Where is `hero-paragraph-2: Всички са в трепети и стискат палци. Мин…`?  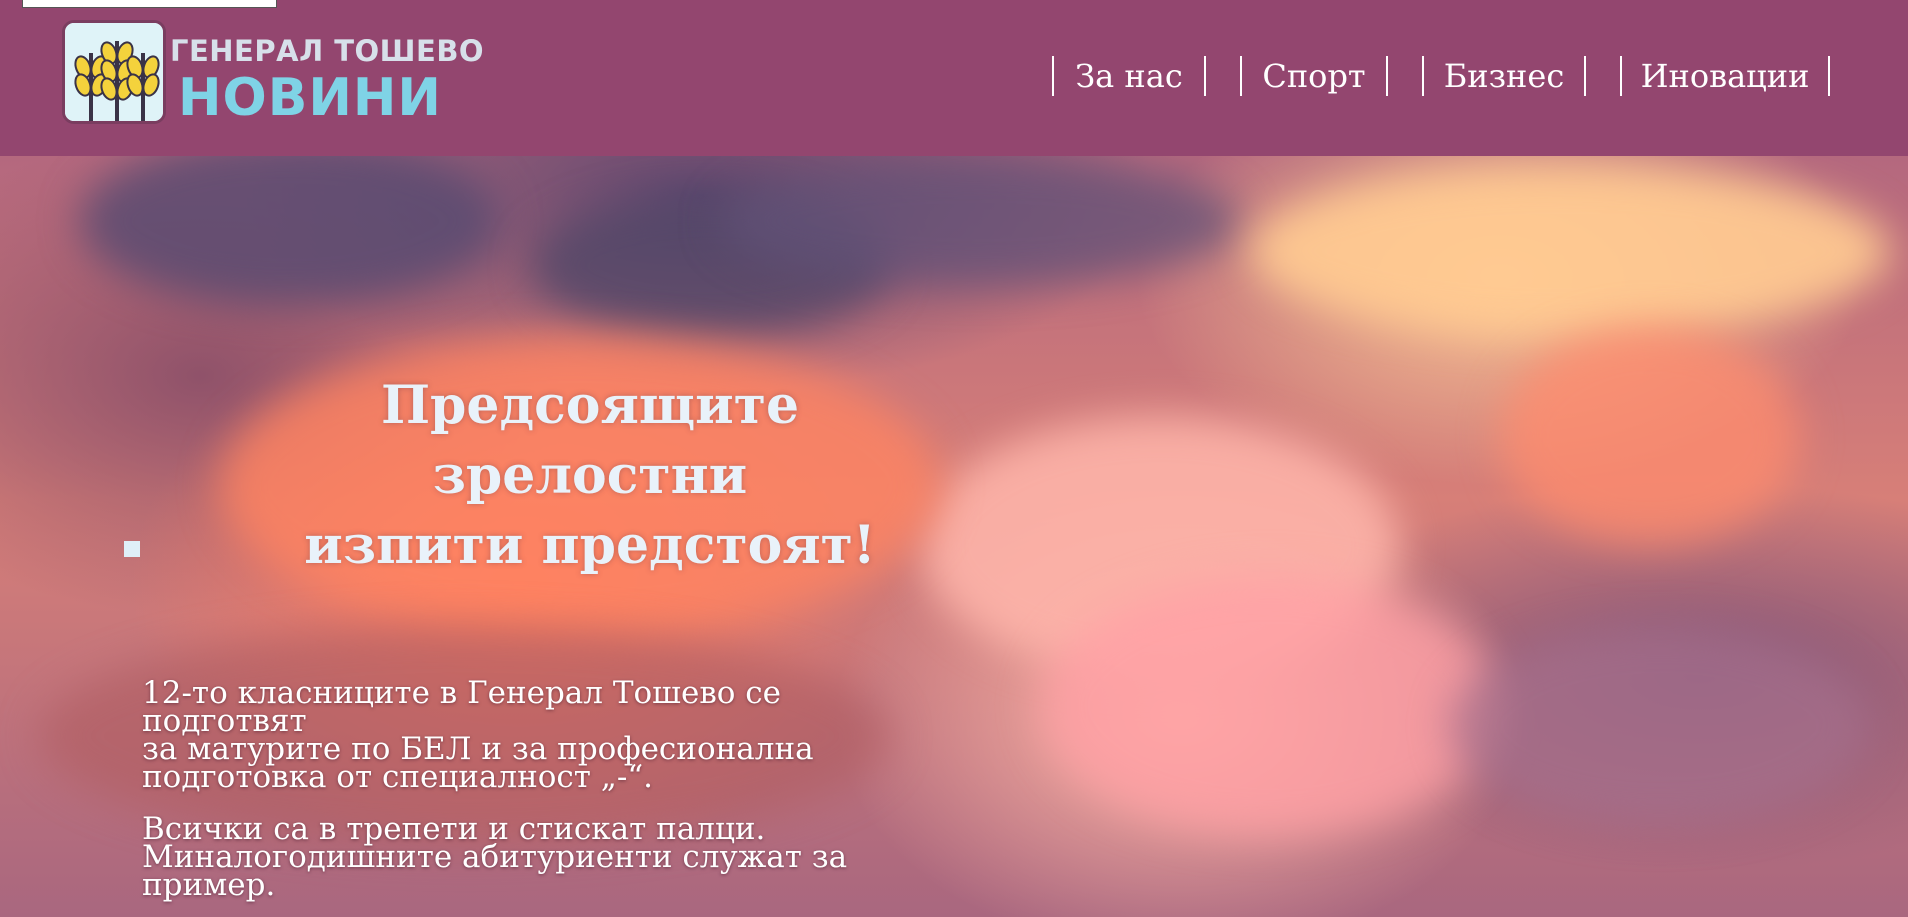 hero-paragraph-2: Всички са в трепети и стискат палци. Мин… is located at coordinates (532, 858).